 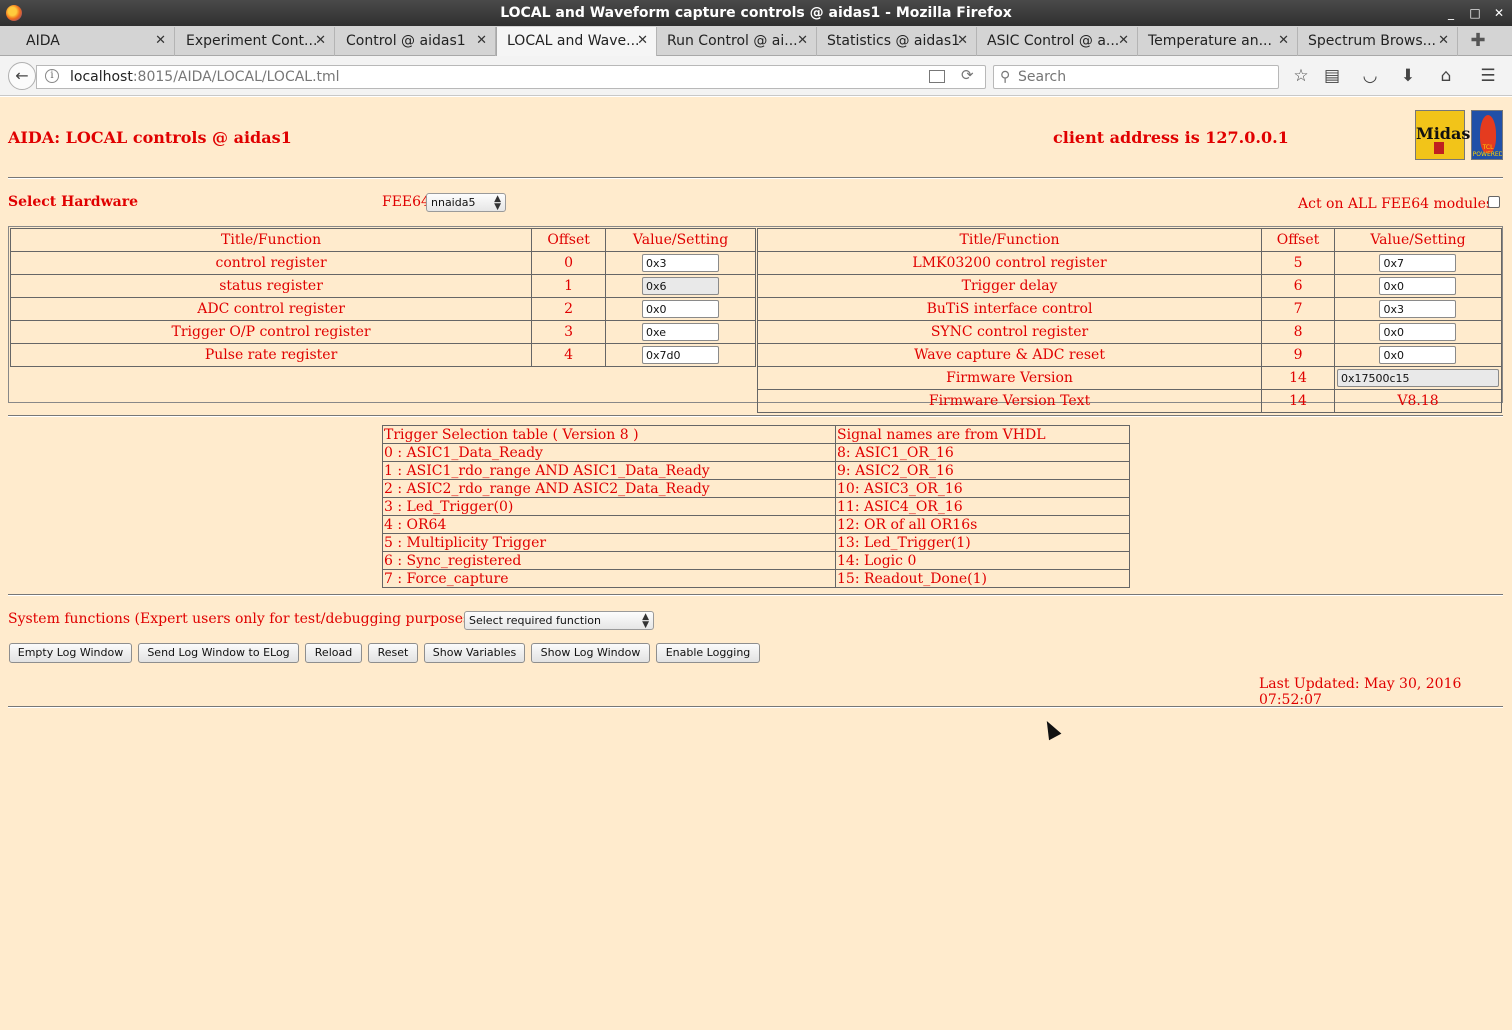 I want to click on tab-experiment-control: Experiment Cont... ✕, so click(x=255, y=41).